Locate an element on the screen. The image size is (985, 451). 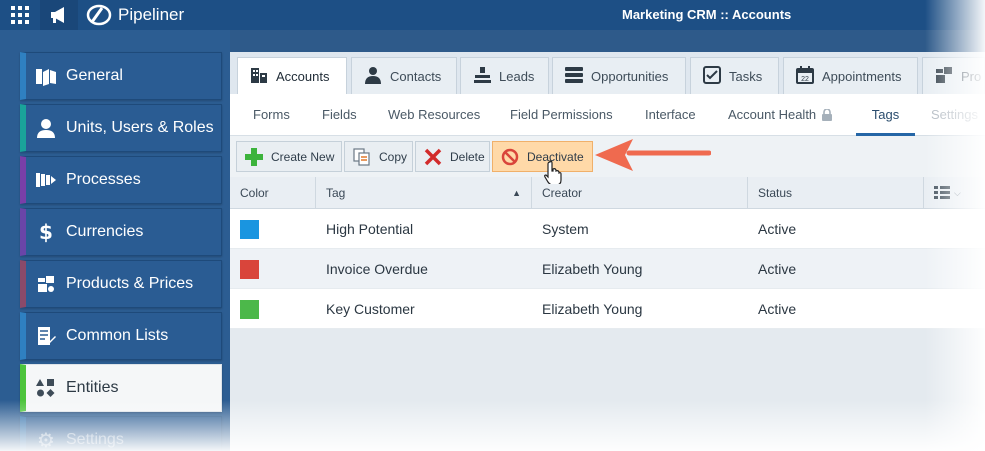
subtab-field-permissions: Field Permissions is located at coordinates (561, 115).